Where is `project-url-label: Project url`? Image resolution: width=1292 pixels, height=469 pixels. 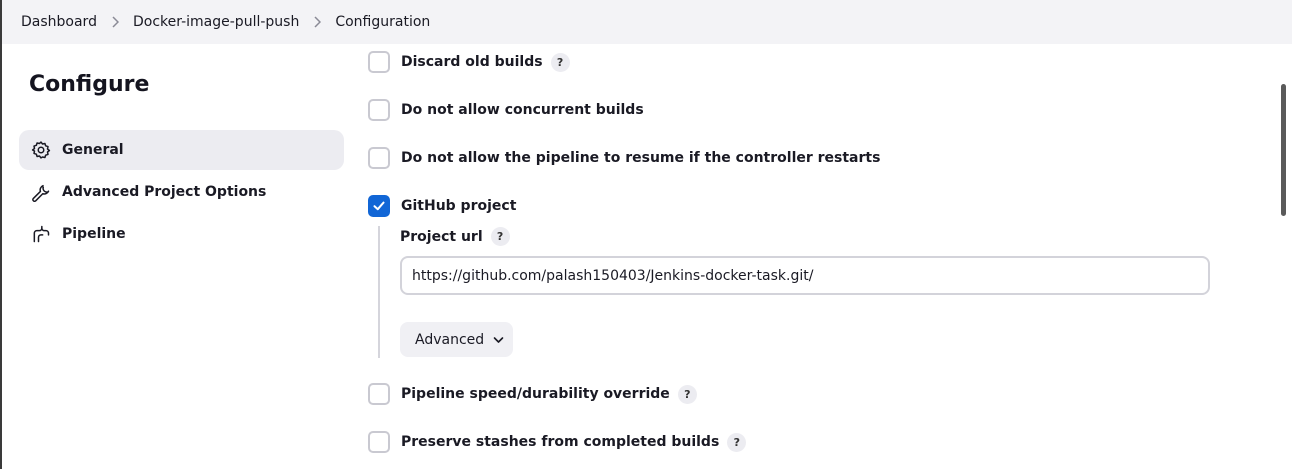 project-url-label: Project url is located at coordinates (441, 236).